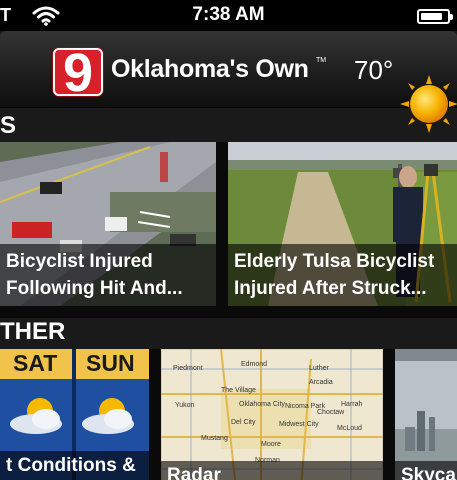 Image resolution: width=457 pixels, height=480 pixels. Describe the element at coordinates (321, 60) in the screenshot. I see `trademark-mark: TM` at that location.